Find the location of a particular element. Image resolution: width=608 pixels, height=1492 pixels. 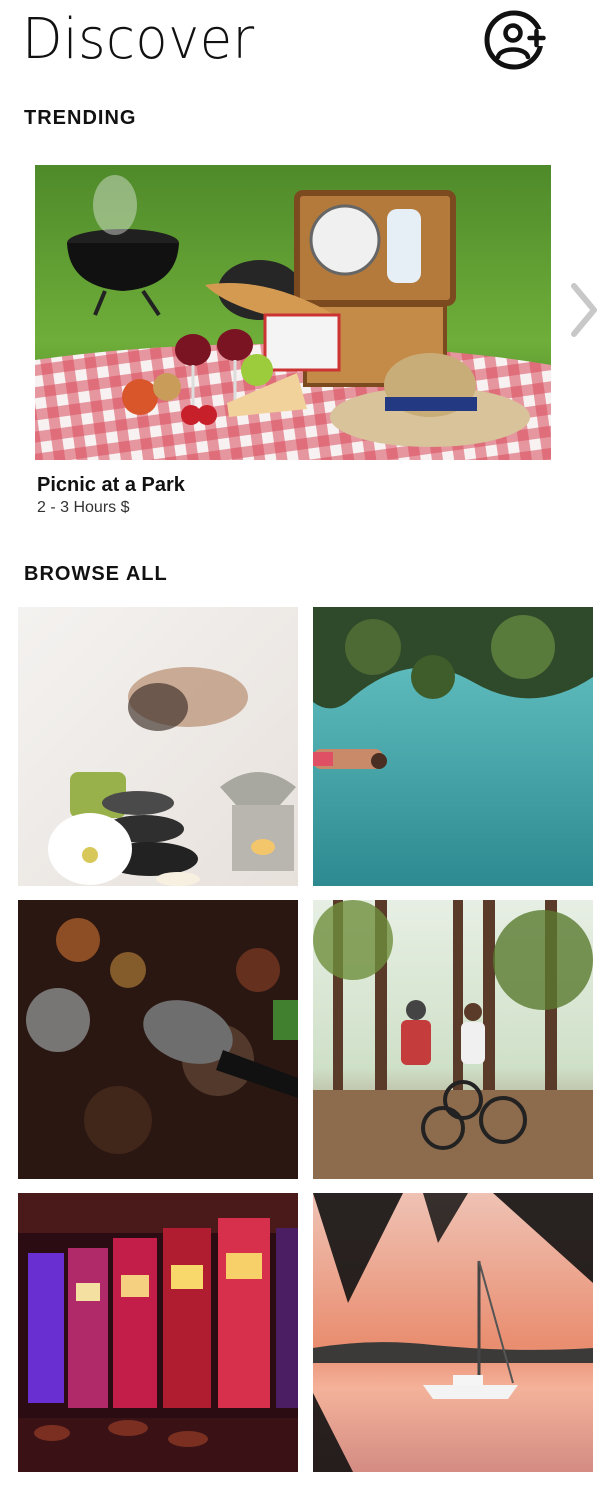

section-title-browse-all: BROWSE ALL is located at coordinates (96, 574).